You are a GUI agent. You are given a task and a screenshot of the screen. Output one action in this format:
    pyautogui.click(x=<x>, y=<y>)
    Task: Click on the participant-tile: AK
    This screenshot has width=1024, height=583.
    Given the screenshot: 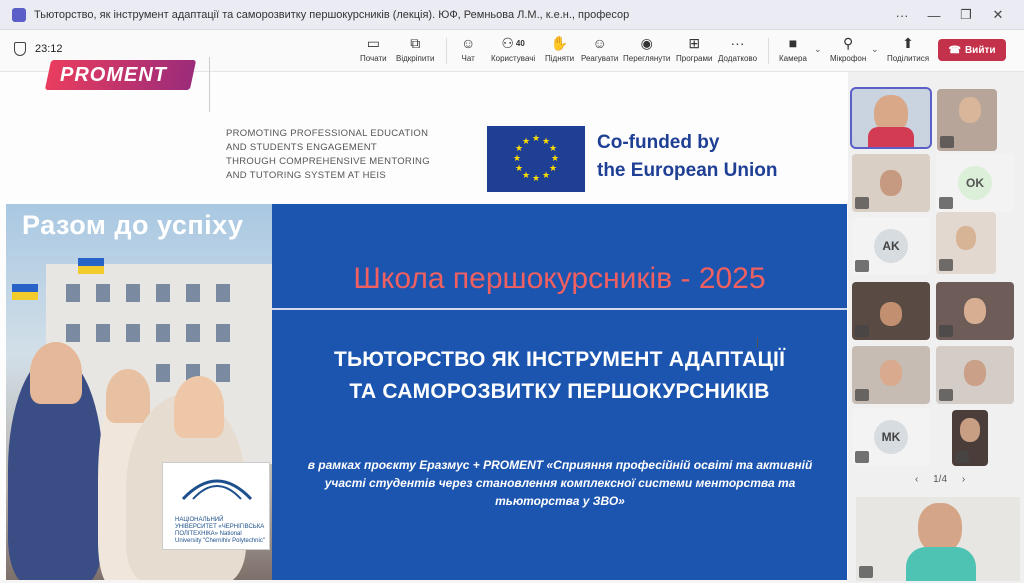 What is the action you would take?
    pyautogui.click(x=891, y=246)
    